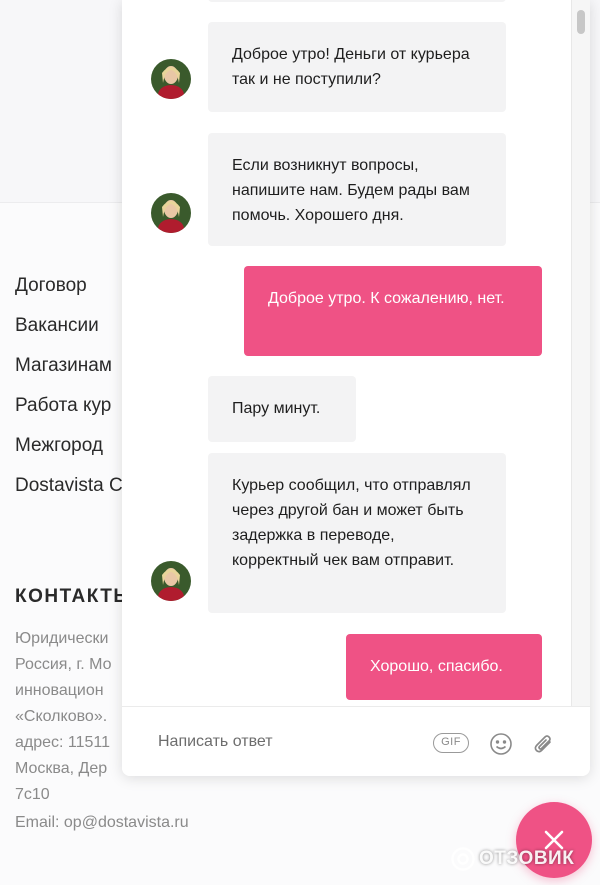  What do you see at coordinates (527, 858) in the screenshot?
I see `watermark-text: ОТЗОВИК` at bounding box center [527, 858].